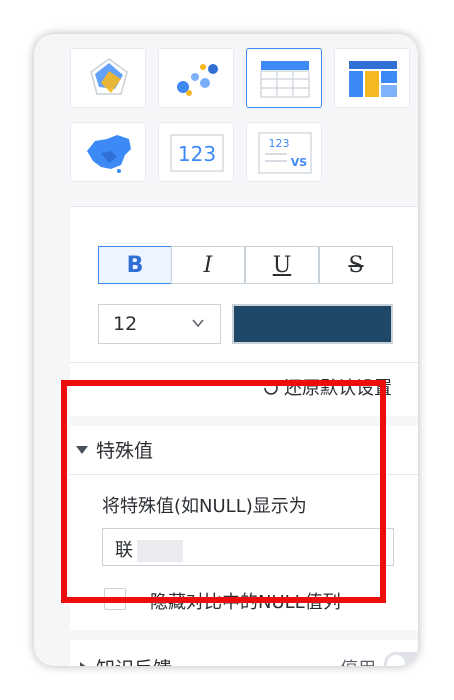  What do you see at coordinates (159, 324) in the screenshot?
I see `font-size-select: 12` at bounding box center [159, 324].